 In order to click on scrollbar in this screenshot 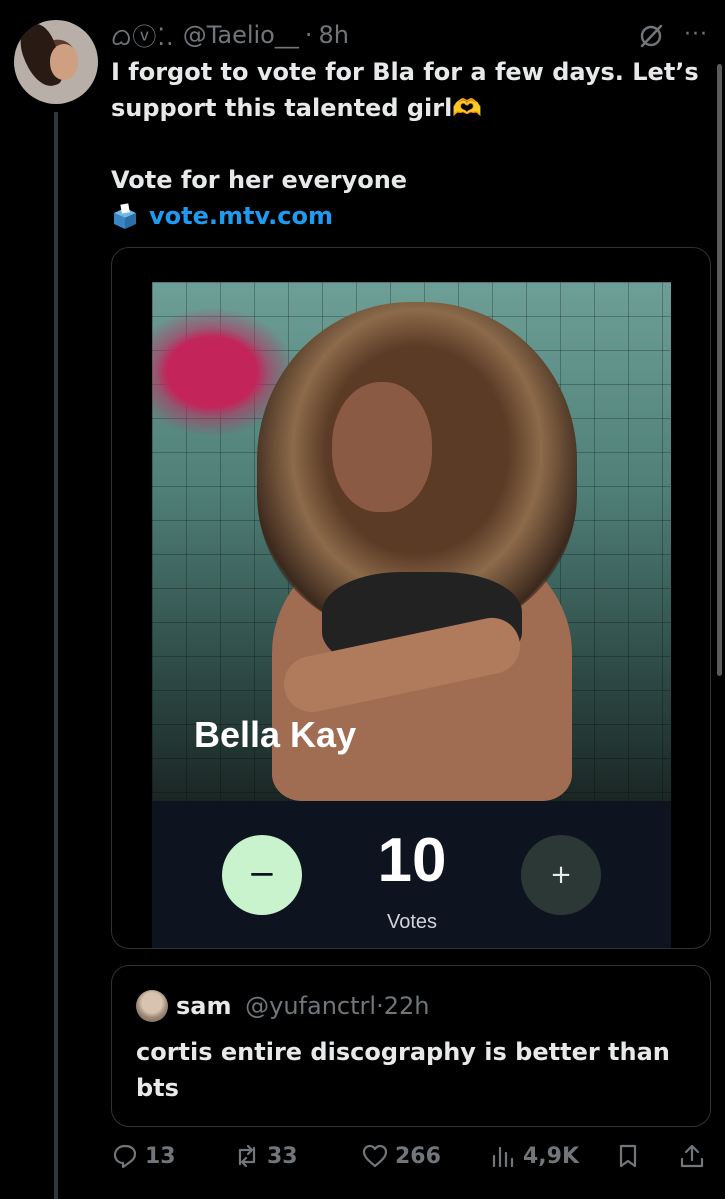, I will do `click(719, 370)`.